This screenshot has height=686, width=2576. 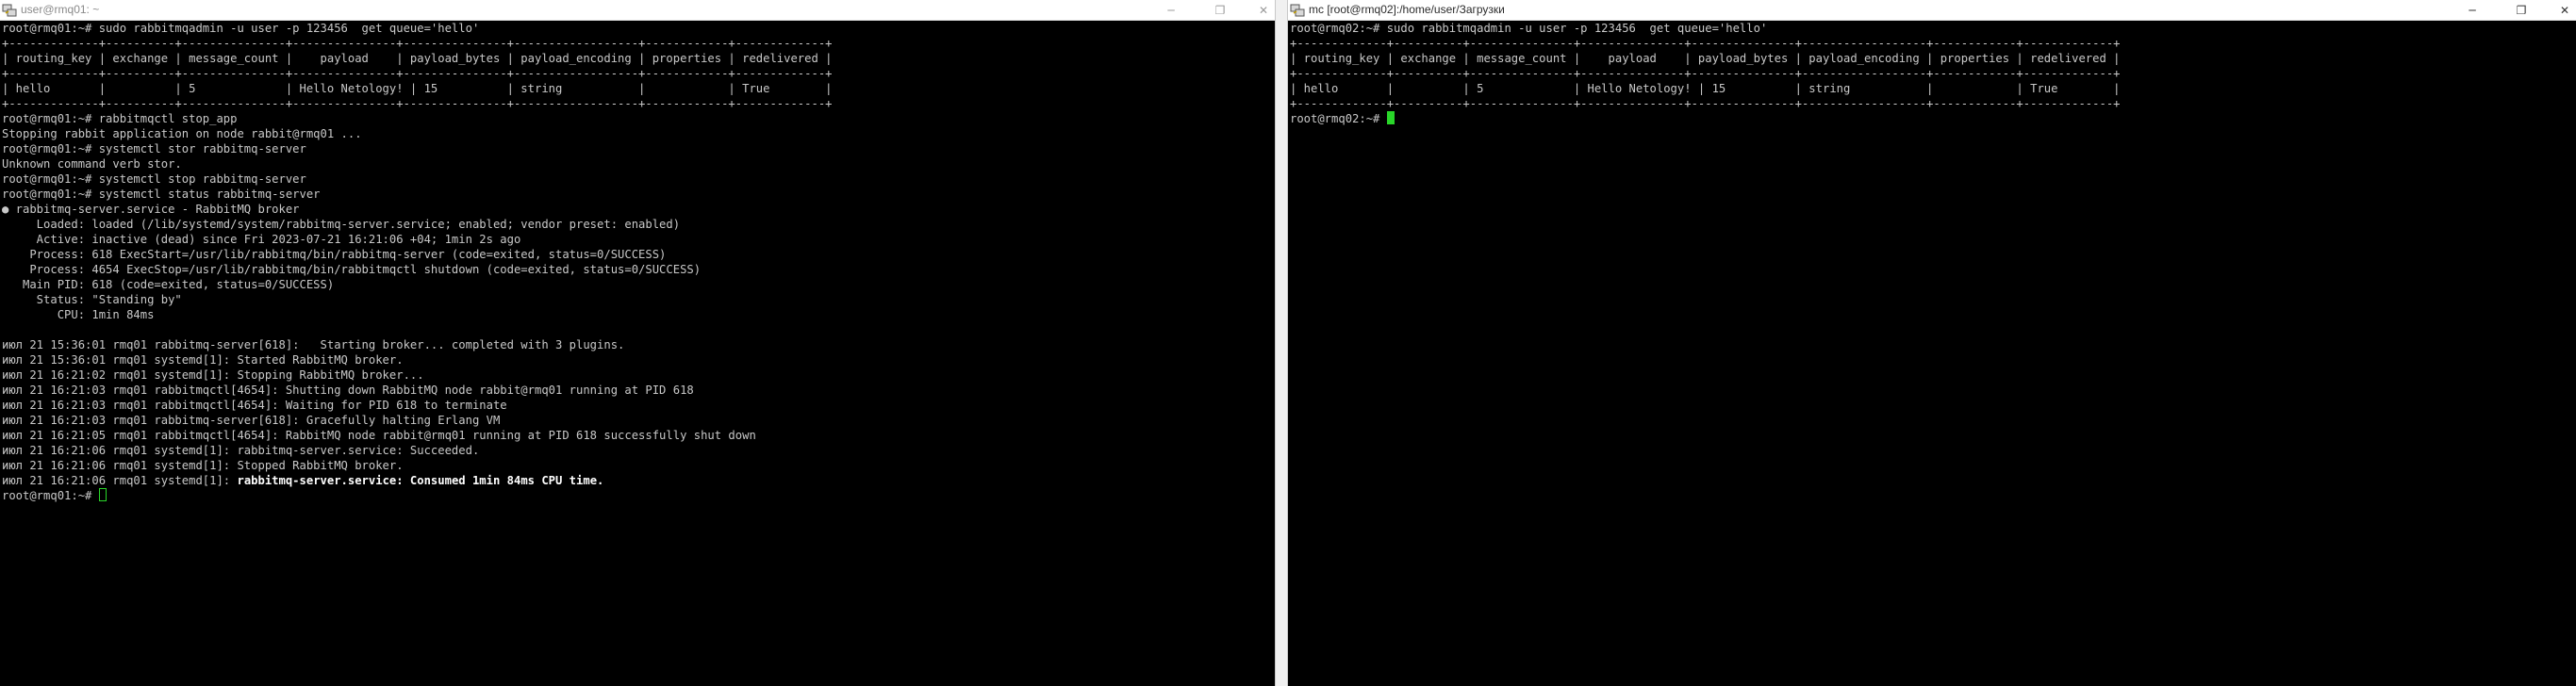 What do you see at coordinates (50, 495) in the screenshot?
I see `prompt: root@rmq01:~#` at bounding box center [50, 495].